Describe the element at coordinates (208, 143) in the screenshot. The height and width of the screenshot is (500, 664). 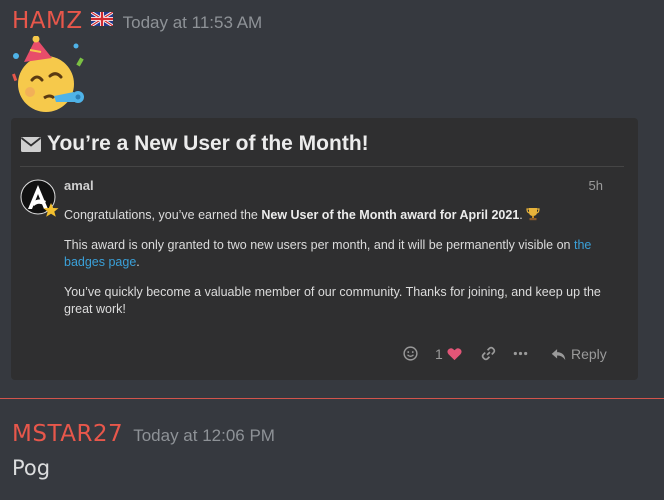
I see `embed-title: You’re a New User of the Month!` at that location.